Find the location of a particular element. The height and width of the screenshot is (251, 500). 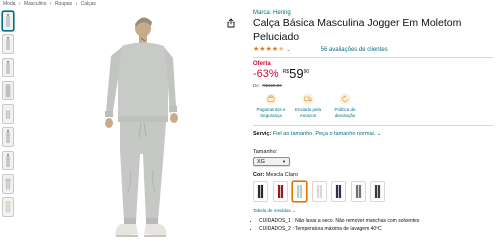

feature-label: Enviado pela Amazon is located at coordinates (308, 112).